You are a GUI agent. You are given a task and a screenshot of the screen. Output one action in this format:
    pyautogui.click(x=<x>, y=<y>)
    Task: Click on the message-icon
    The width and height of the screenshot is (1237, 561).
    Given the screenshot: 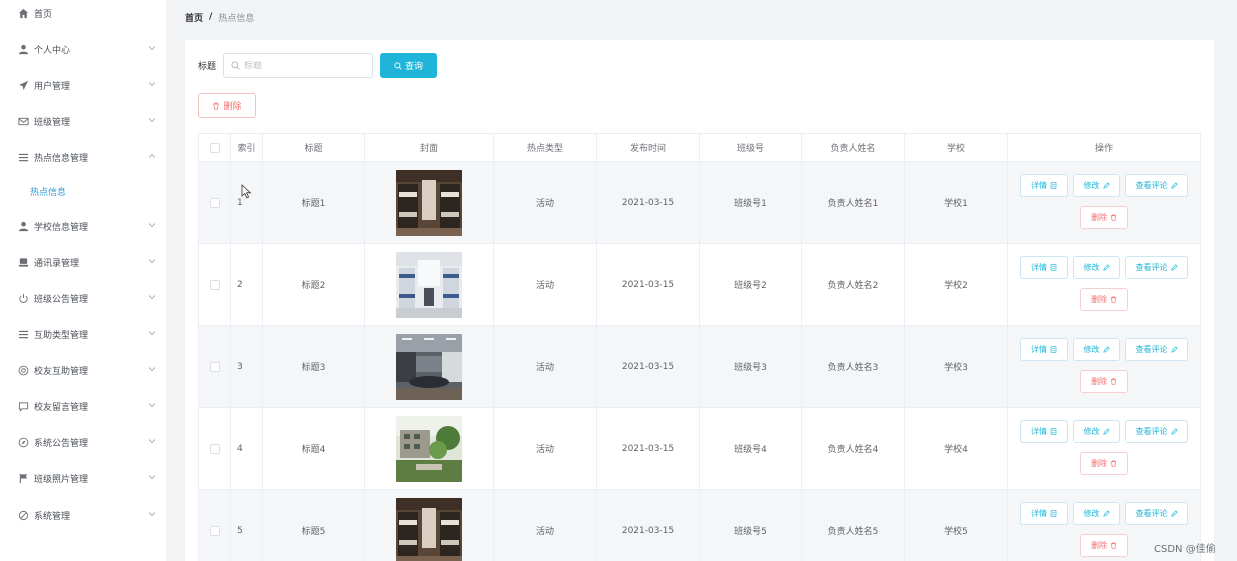 What is the action you would take?
    pyautogui.click(x=23, y=406)
    